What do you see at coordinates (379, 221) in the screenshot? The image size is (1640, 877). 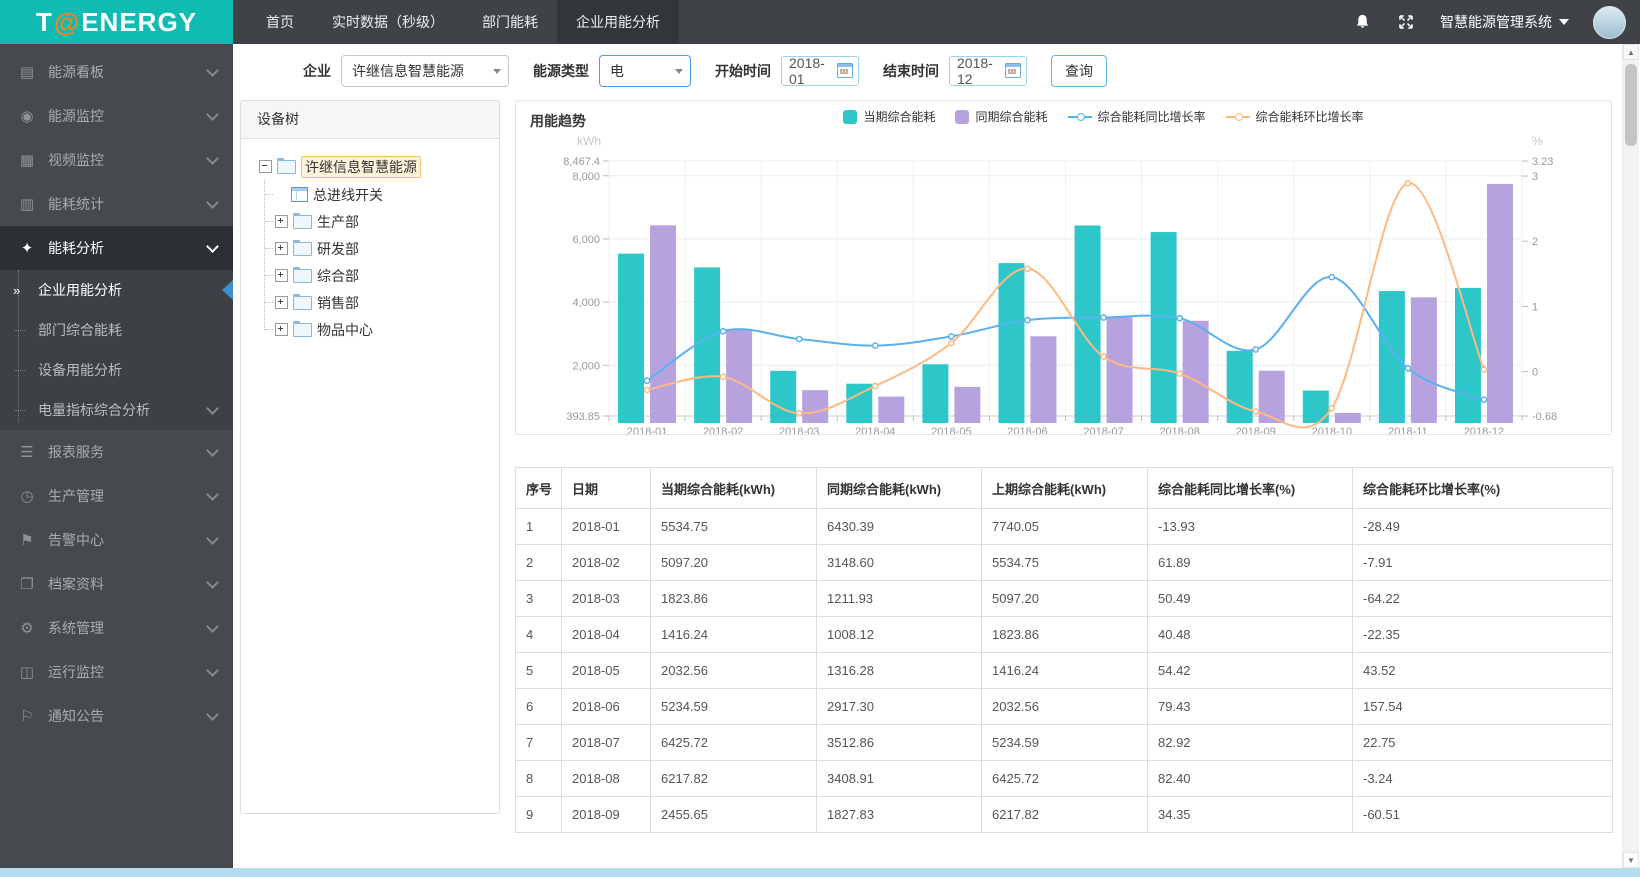 I see `tree-node-production-dept: 生产部` at bounding box center [379, 221].